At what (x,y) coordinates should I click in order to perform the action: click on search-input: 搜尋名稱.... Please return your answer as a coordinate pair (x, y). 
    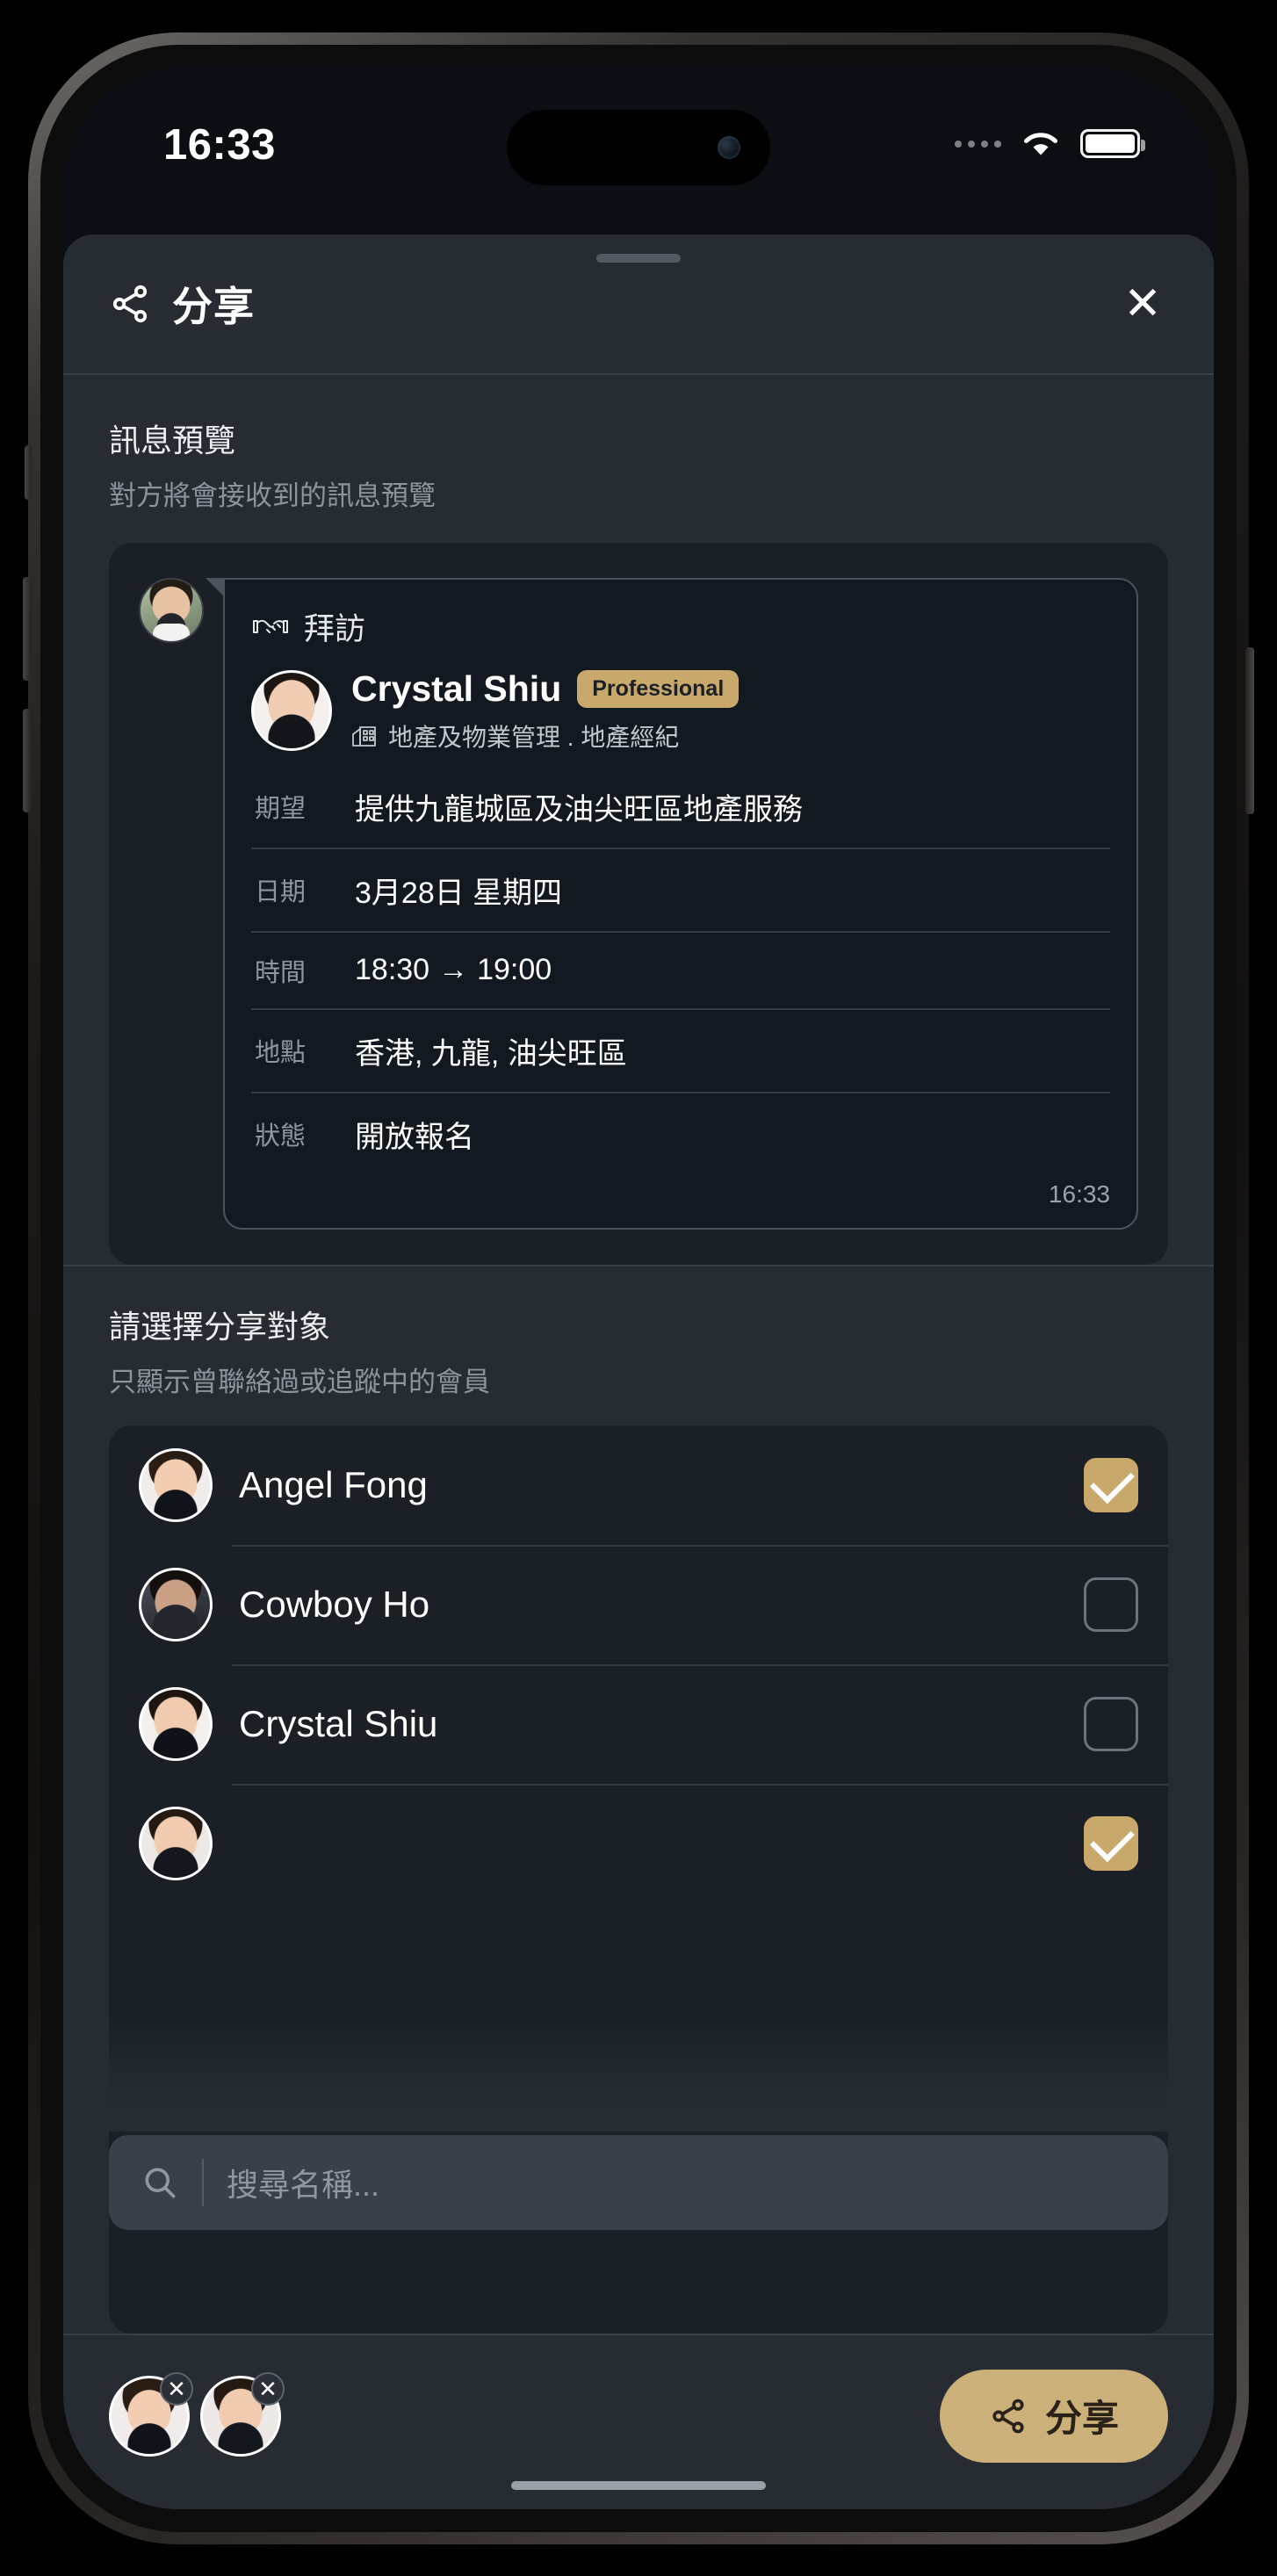
    Looking at the image, I should click on (638, 2182).